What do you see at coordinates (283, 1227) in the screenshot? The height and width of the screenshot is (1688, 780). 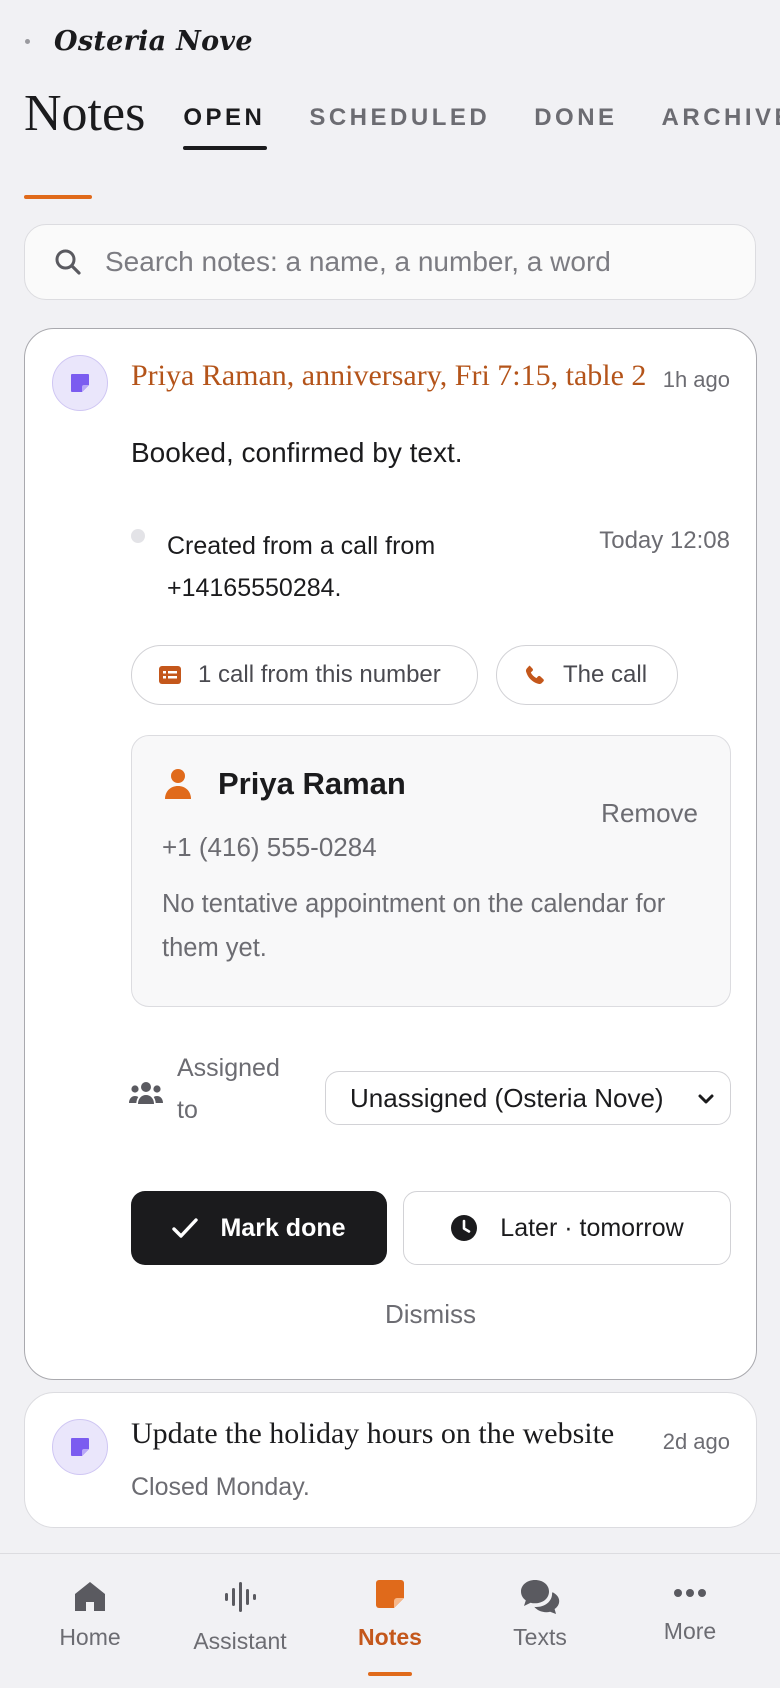 I see `mark-done-label: Mark done` at bounding box center [283, 1227].